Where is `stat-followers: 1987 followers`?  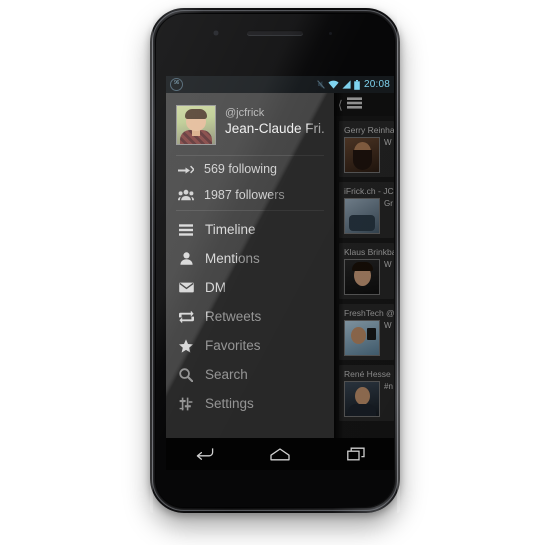 stat-followers: 1987 followers is located at coordinates (250, 195).